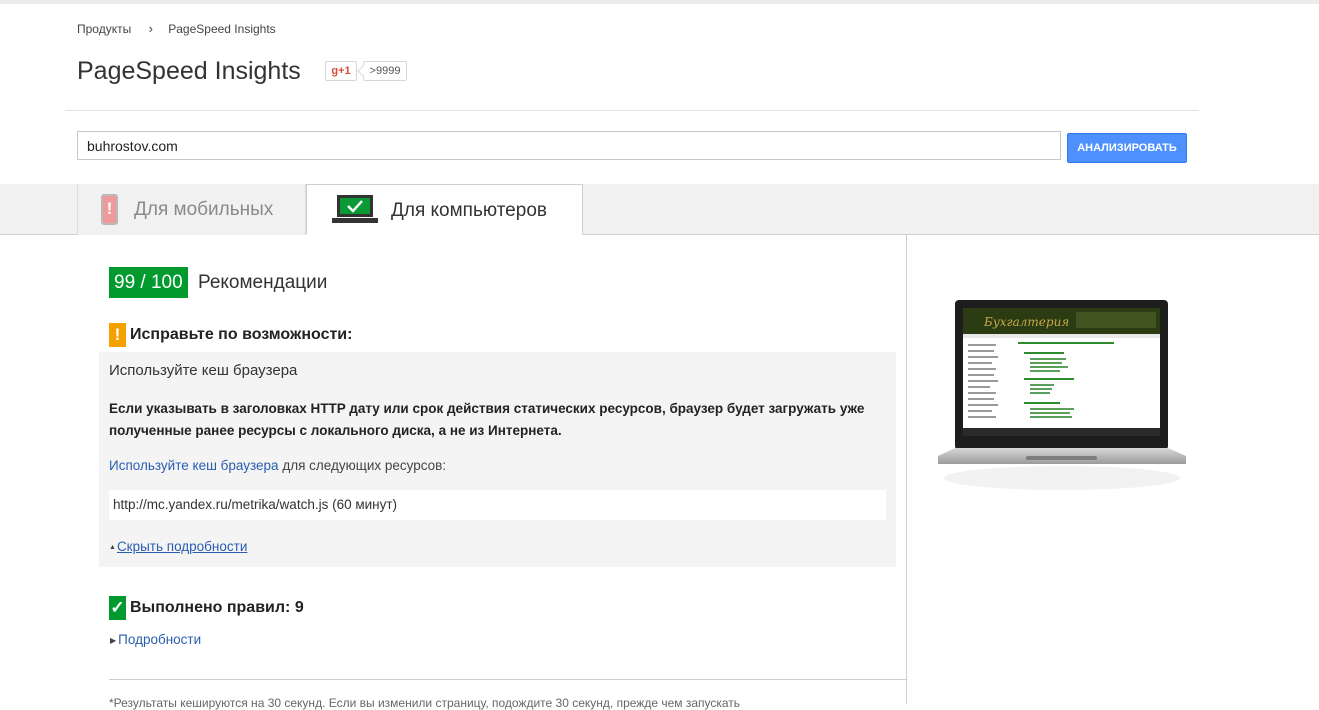  I want to click on footnote-divider, so click(507, 679).